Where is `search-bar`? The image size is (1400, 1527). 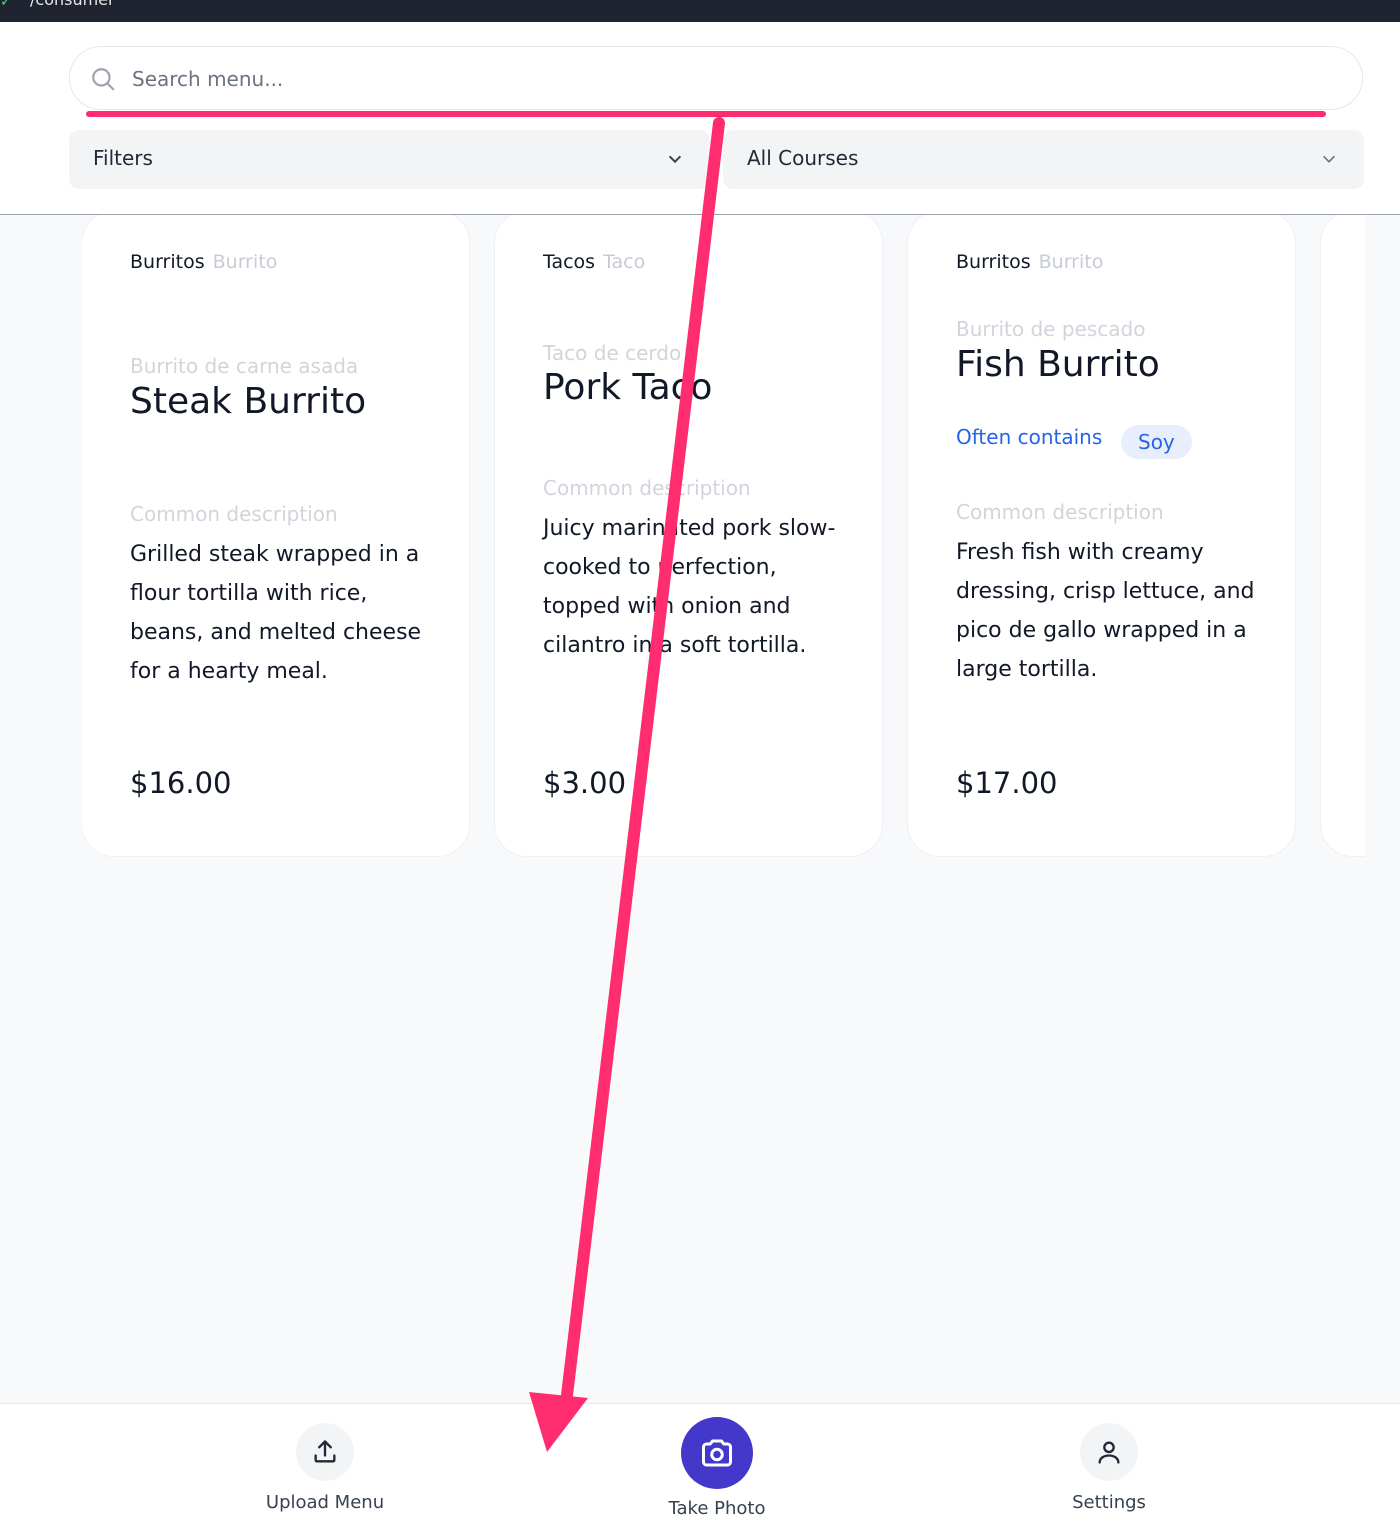 search-bar is located at coordinates (716, 78).